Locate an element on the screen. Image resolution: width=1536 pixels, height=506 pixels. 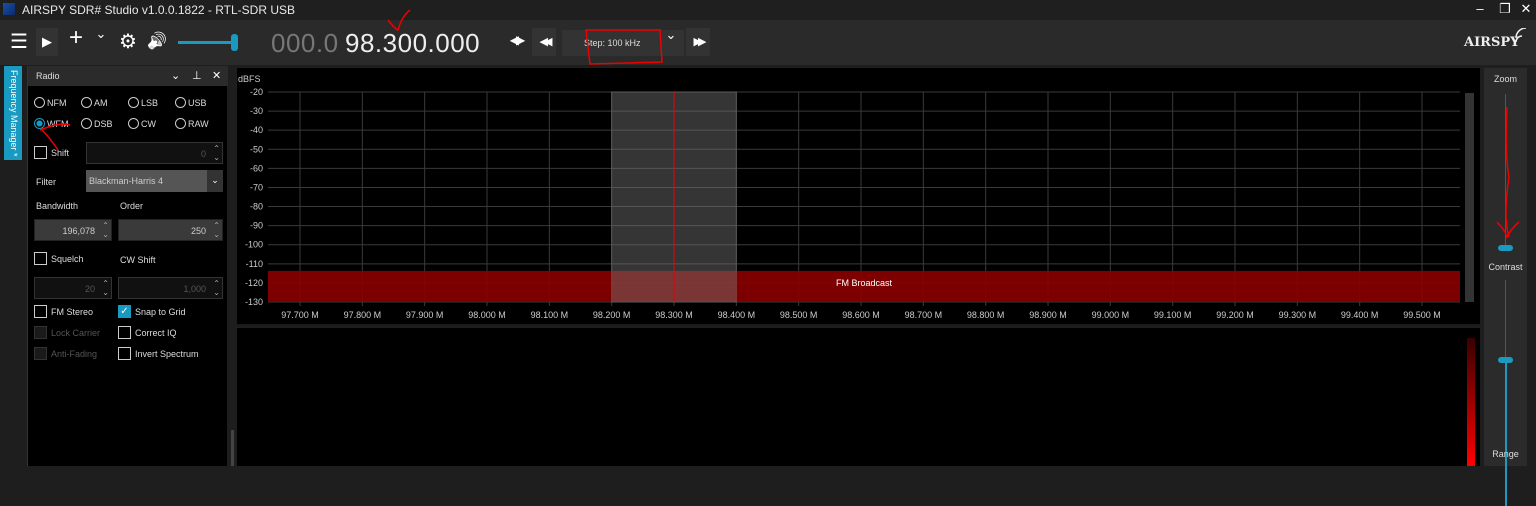
step-dropdown-icon: ⌄ is located at coordinates (671, 35).